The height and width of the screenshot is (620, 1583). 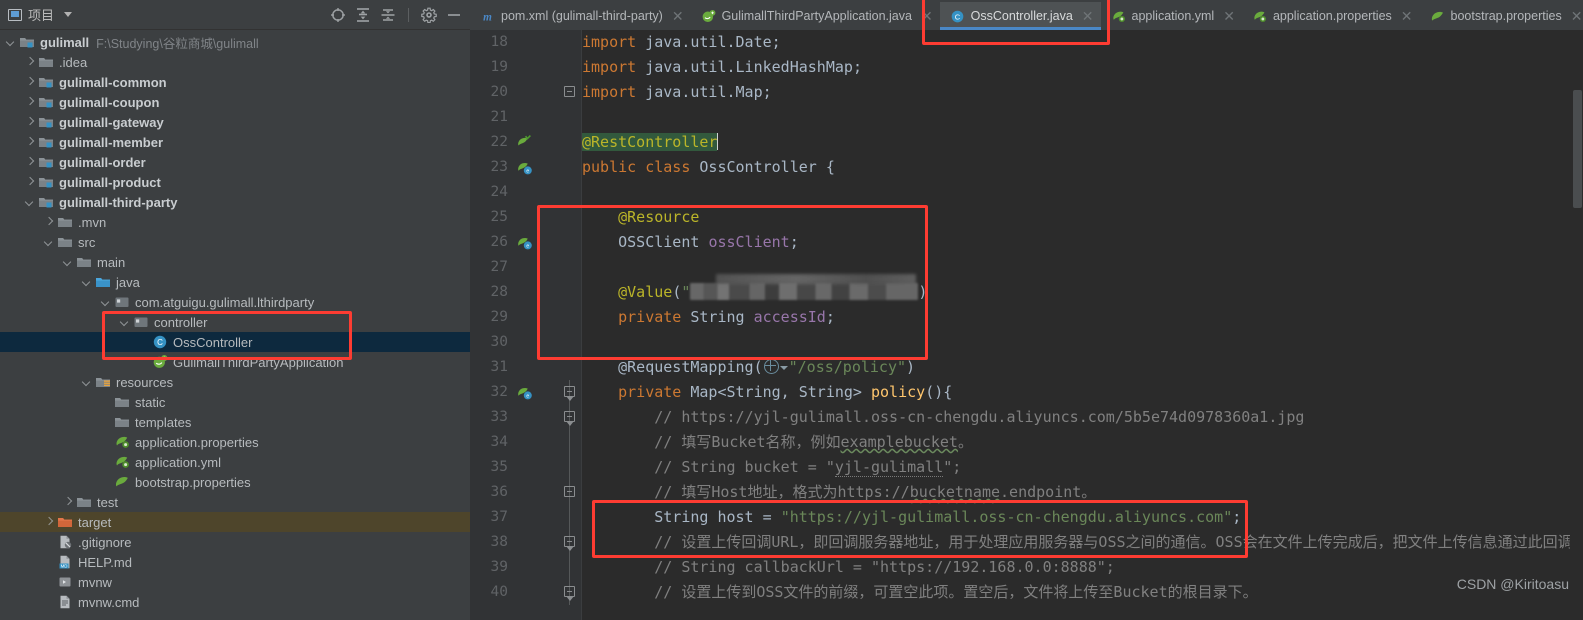 What do you see at coordinates (235, 62) in the screenshot?
I see `tree-item-.idea: .idea` at bounding box center [235, 62].